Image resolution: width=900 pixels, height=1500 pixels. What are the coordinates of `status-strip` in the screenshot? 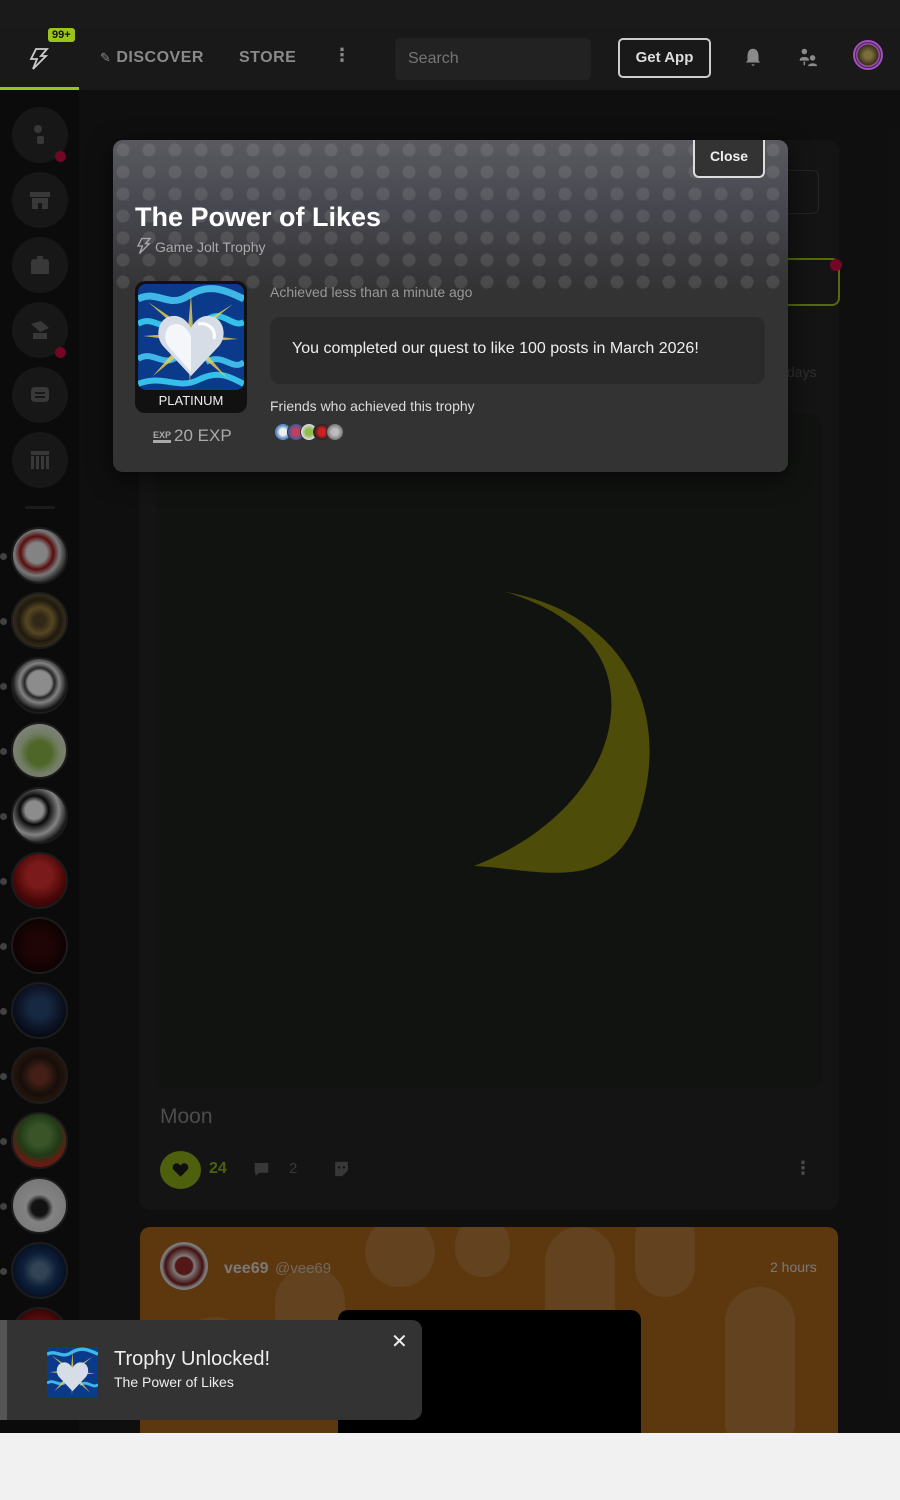 It's located at (450, 13).